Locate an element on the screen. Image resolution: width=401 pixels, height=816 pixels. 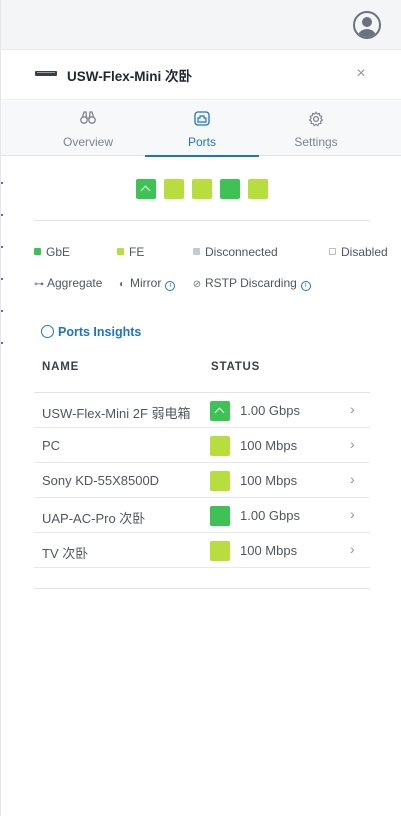
mirror-info-icon: i is located at coordinates (170, 286).